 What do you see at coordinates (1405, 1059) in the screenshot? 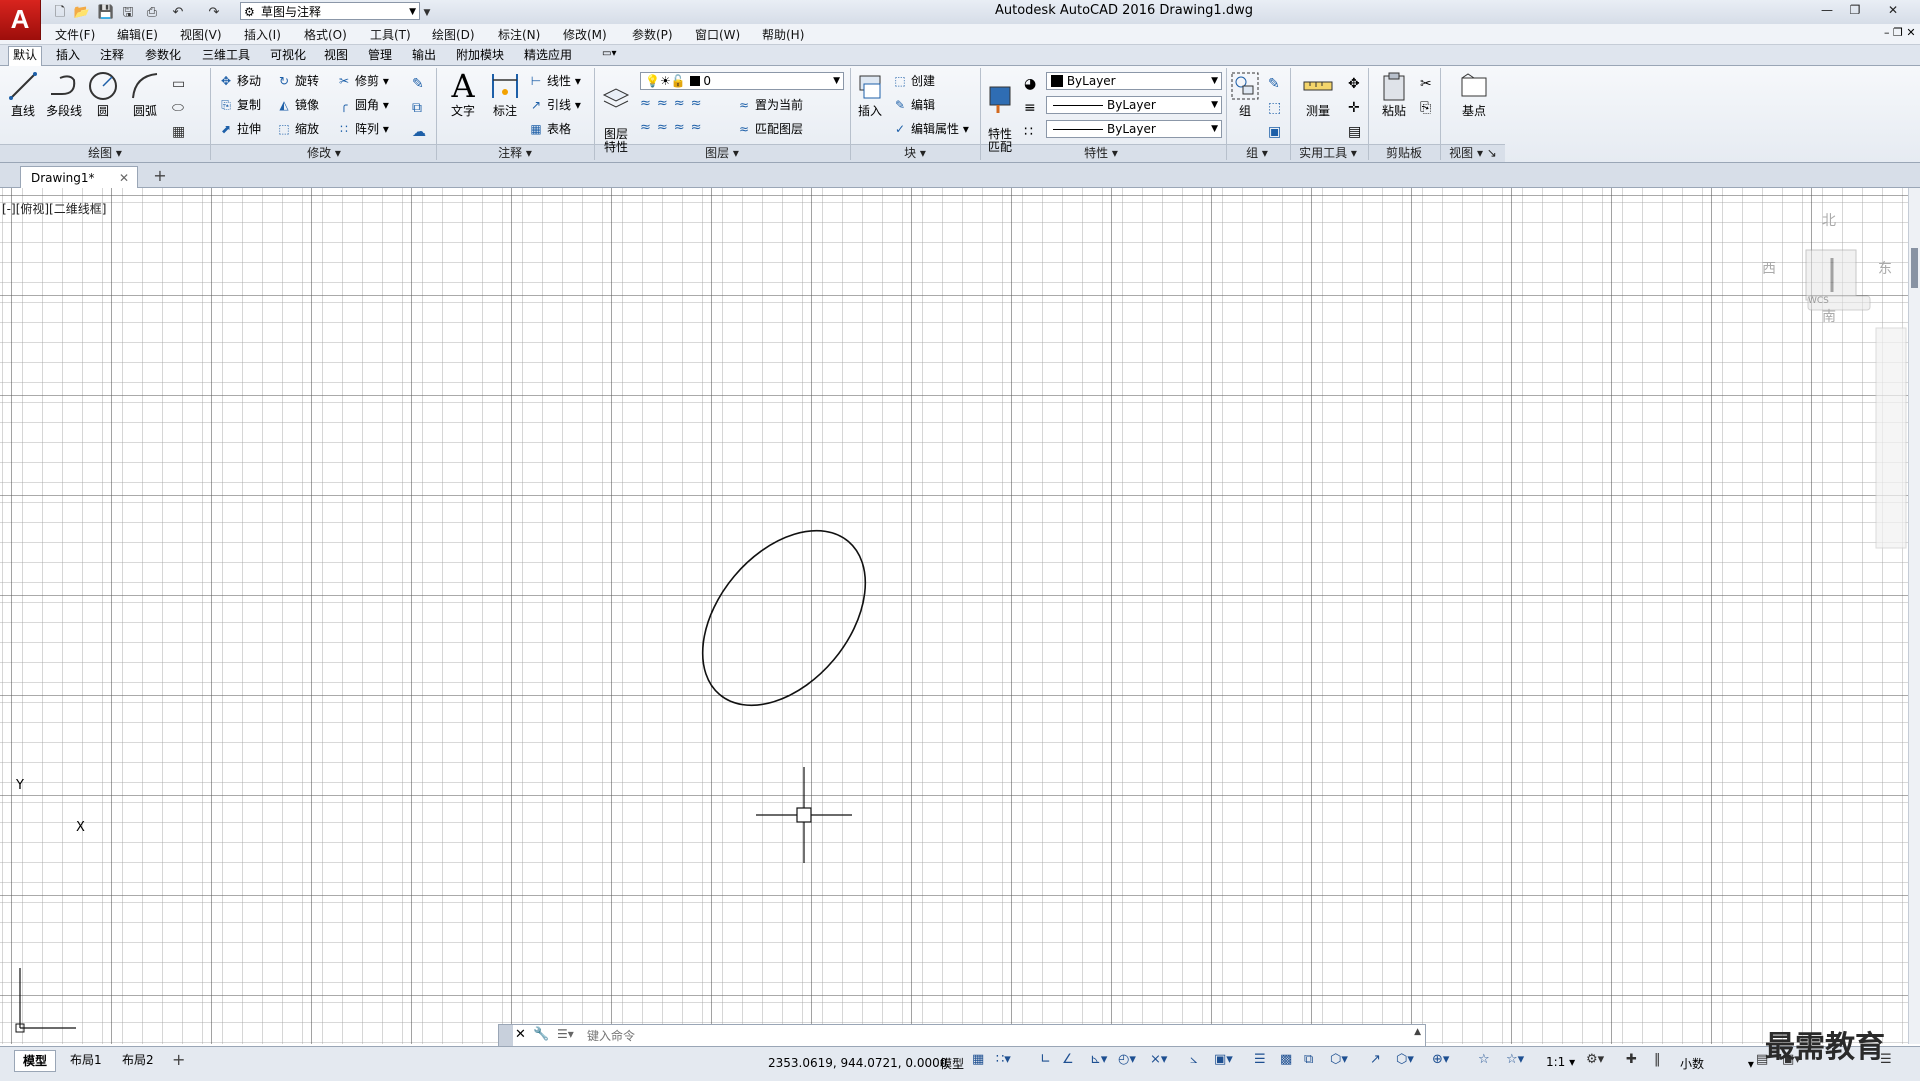
I see `selection-filter-icon: ⬡▾` at bounding box center [1405, 1059].